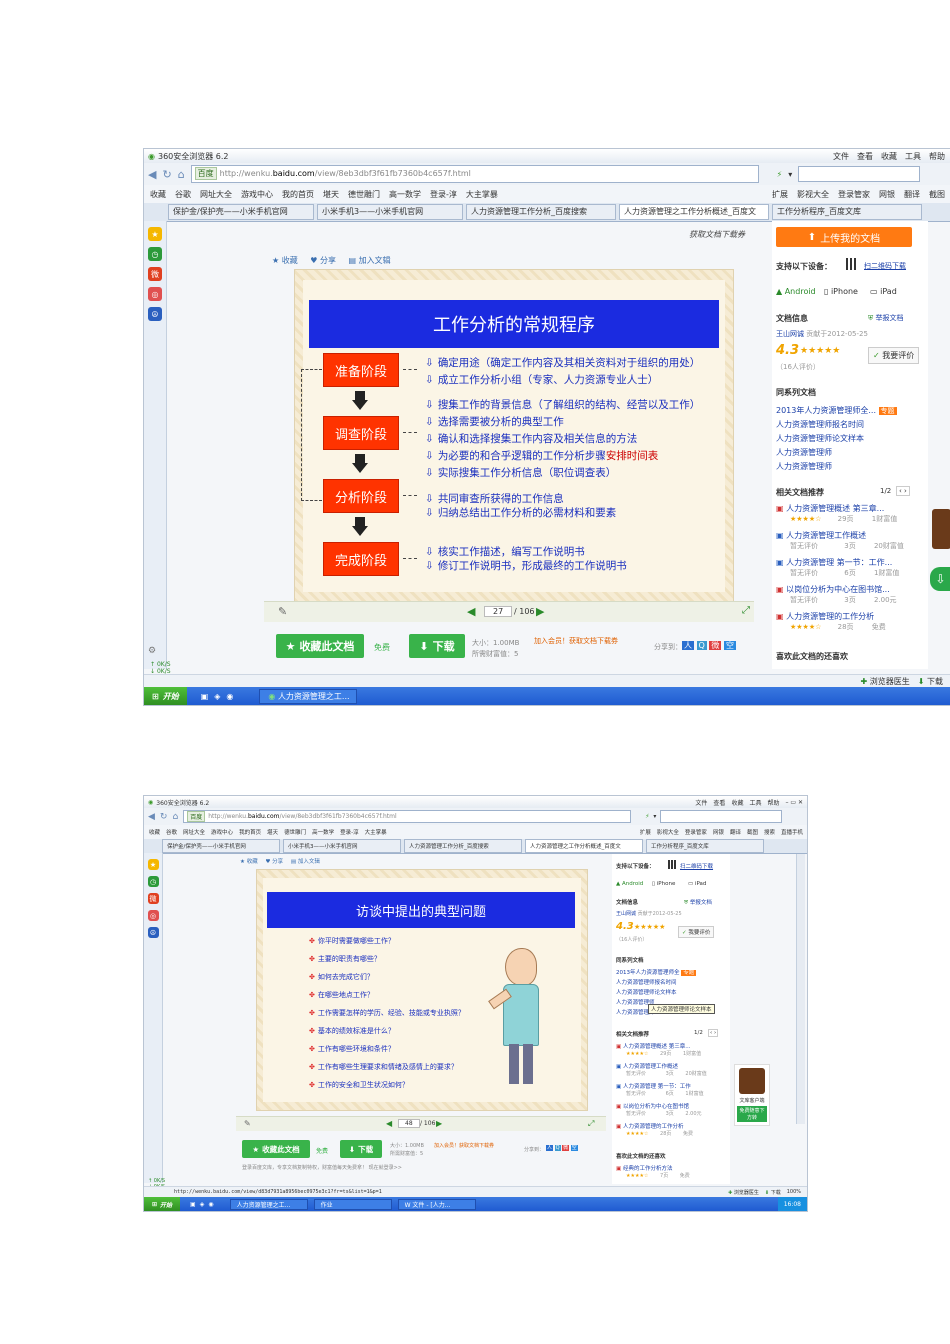  I want to click on fav-item: 我的首页, so click(298, 194).